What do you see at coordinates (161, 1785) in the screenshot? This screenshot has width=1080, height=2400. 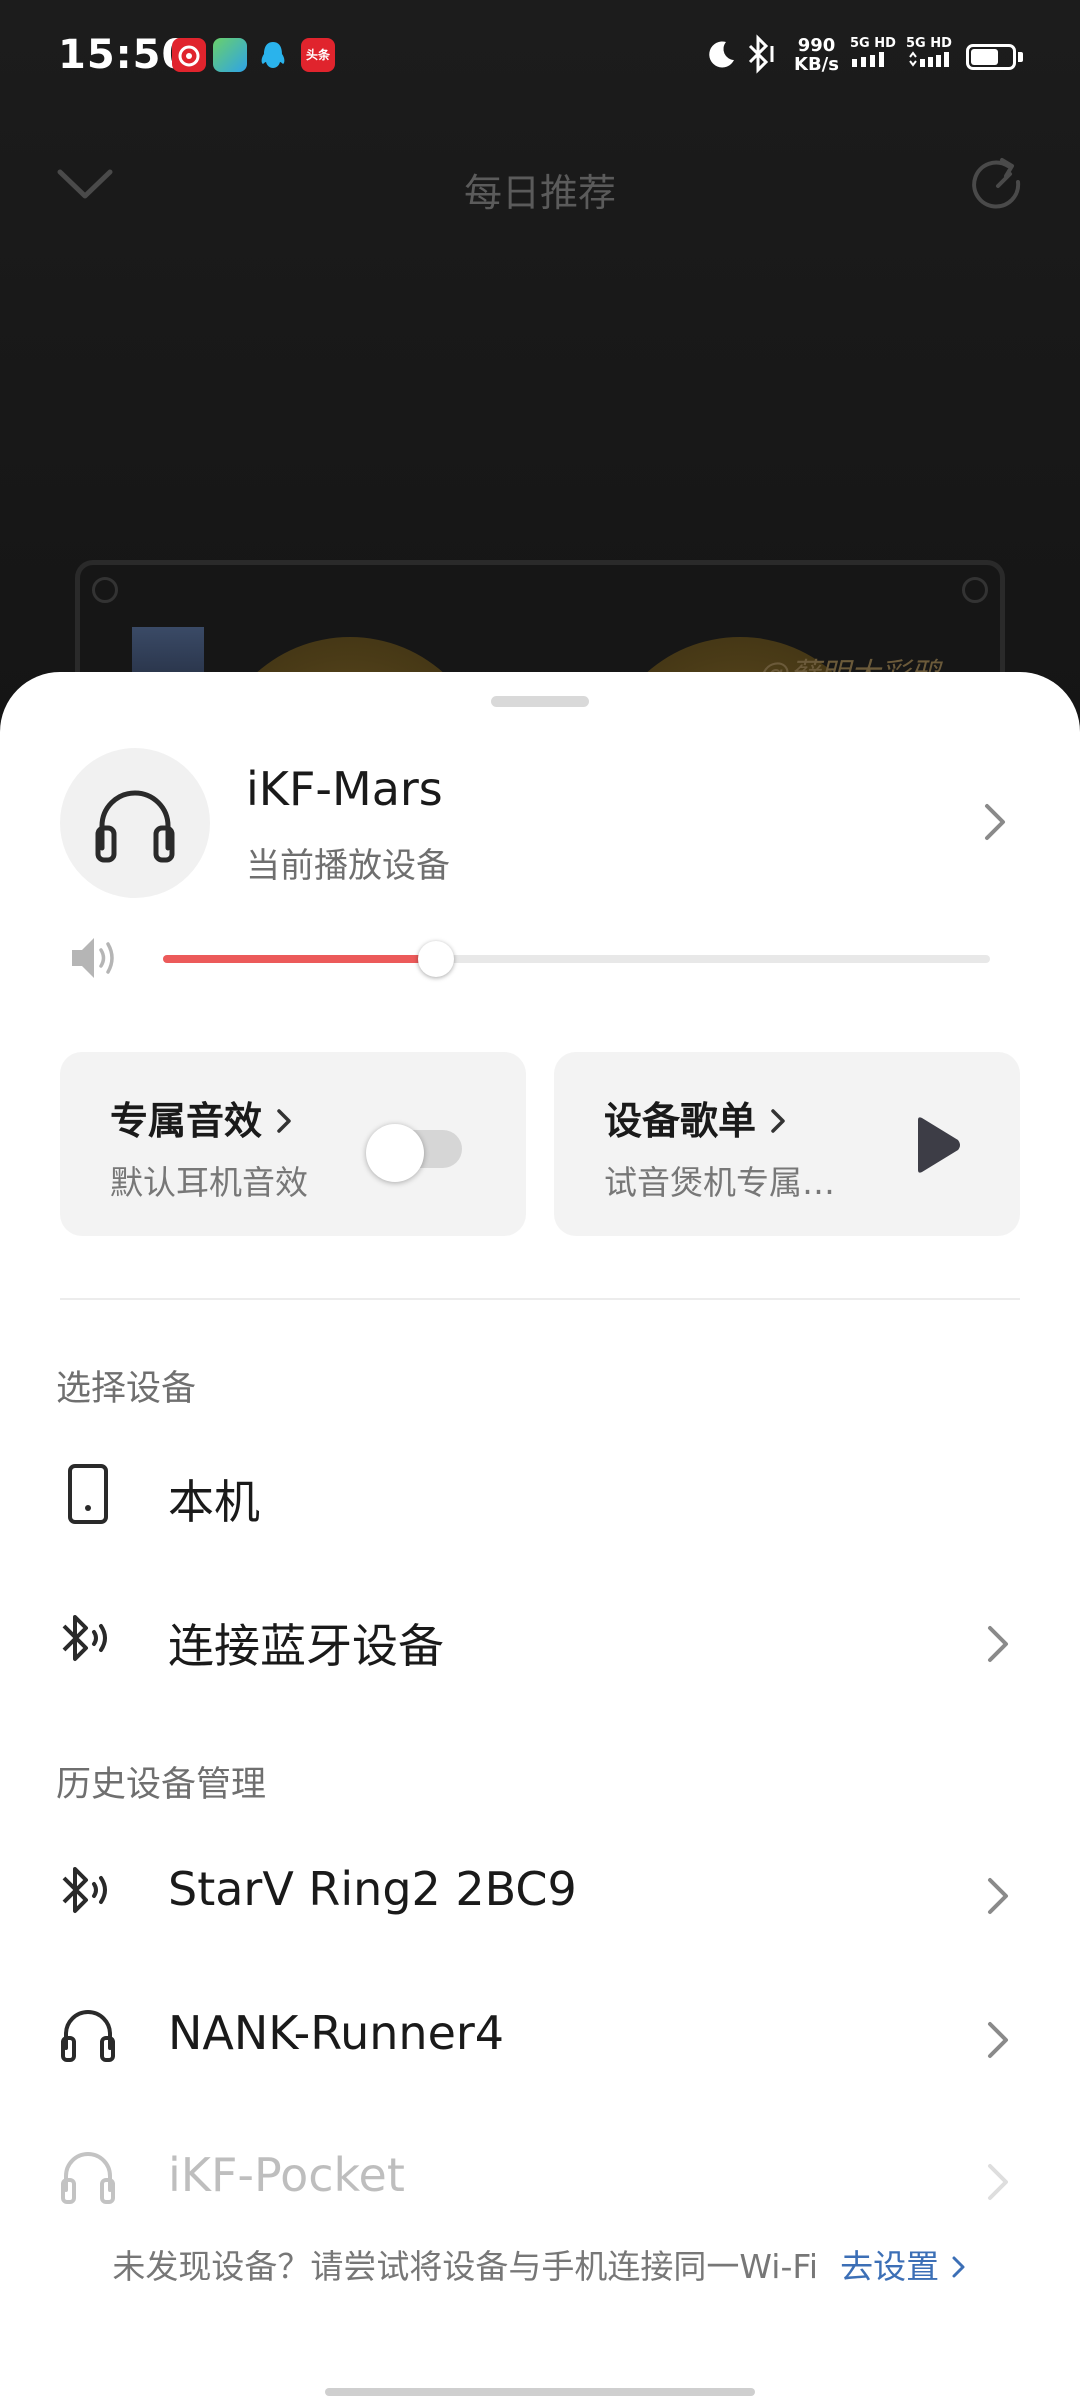 I see `history-devices-label: 历史设备管理` at bounding box center [161, 1785].